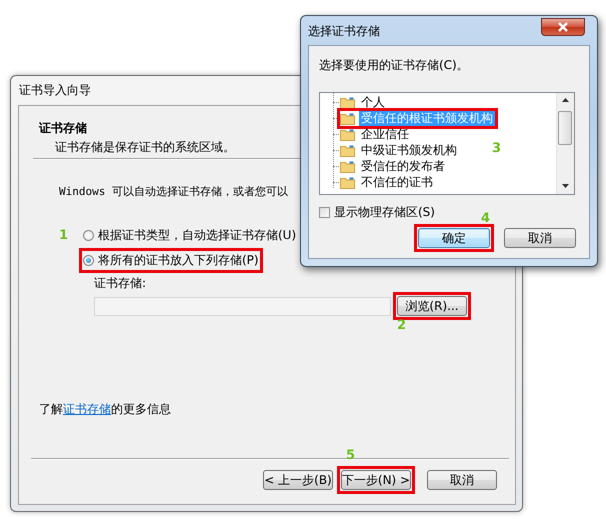  What do you see at coordinates (298, 480) in the screenshot?
I see `back-button: < 上一步(B)` at bounding box center [298, 480].